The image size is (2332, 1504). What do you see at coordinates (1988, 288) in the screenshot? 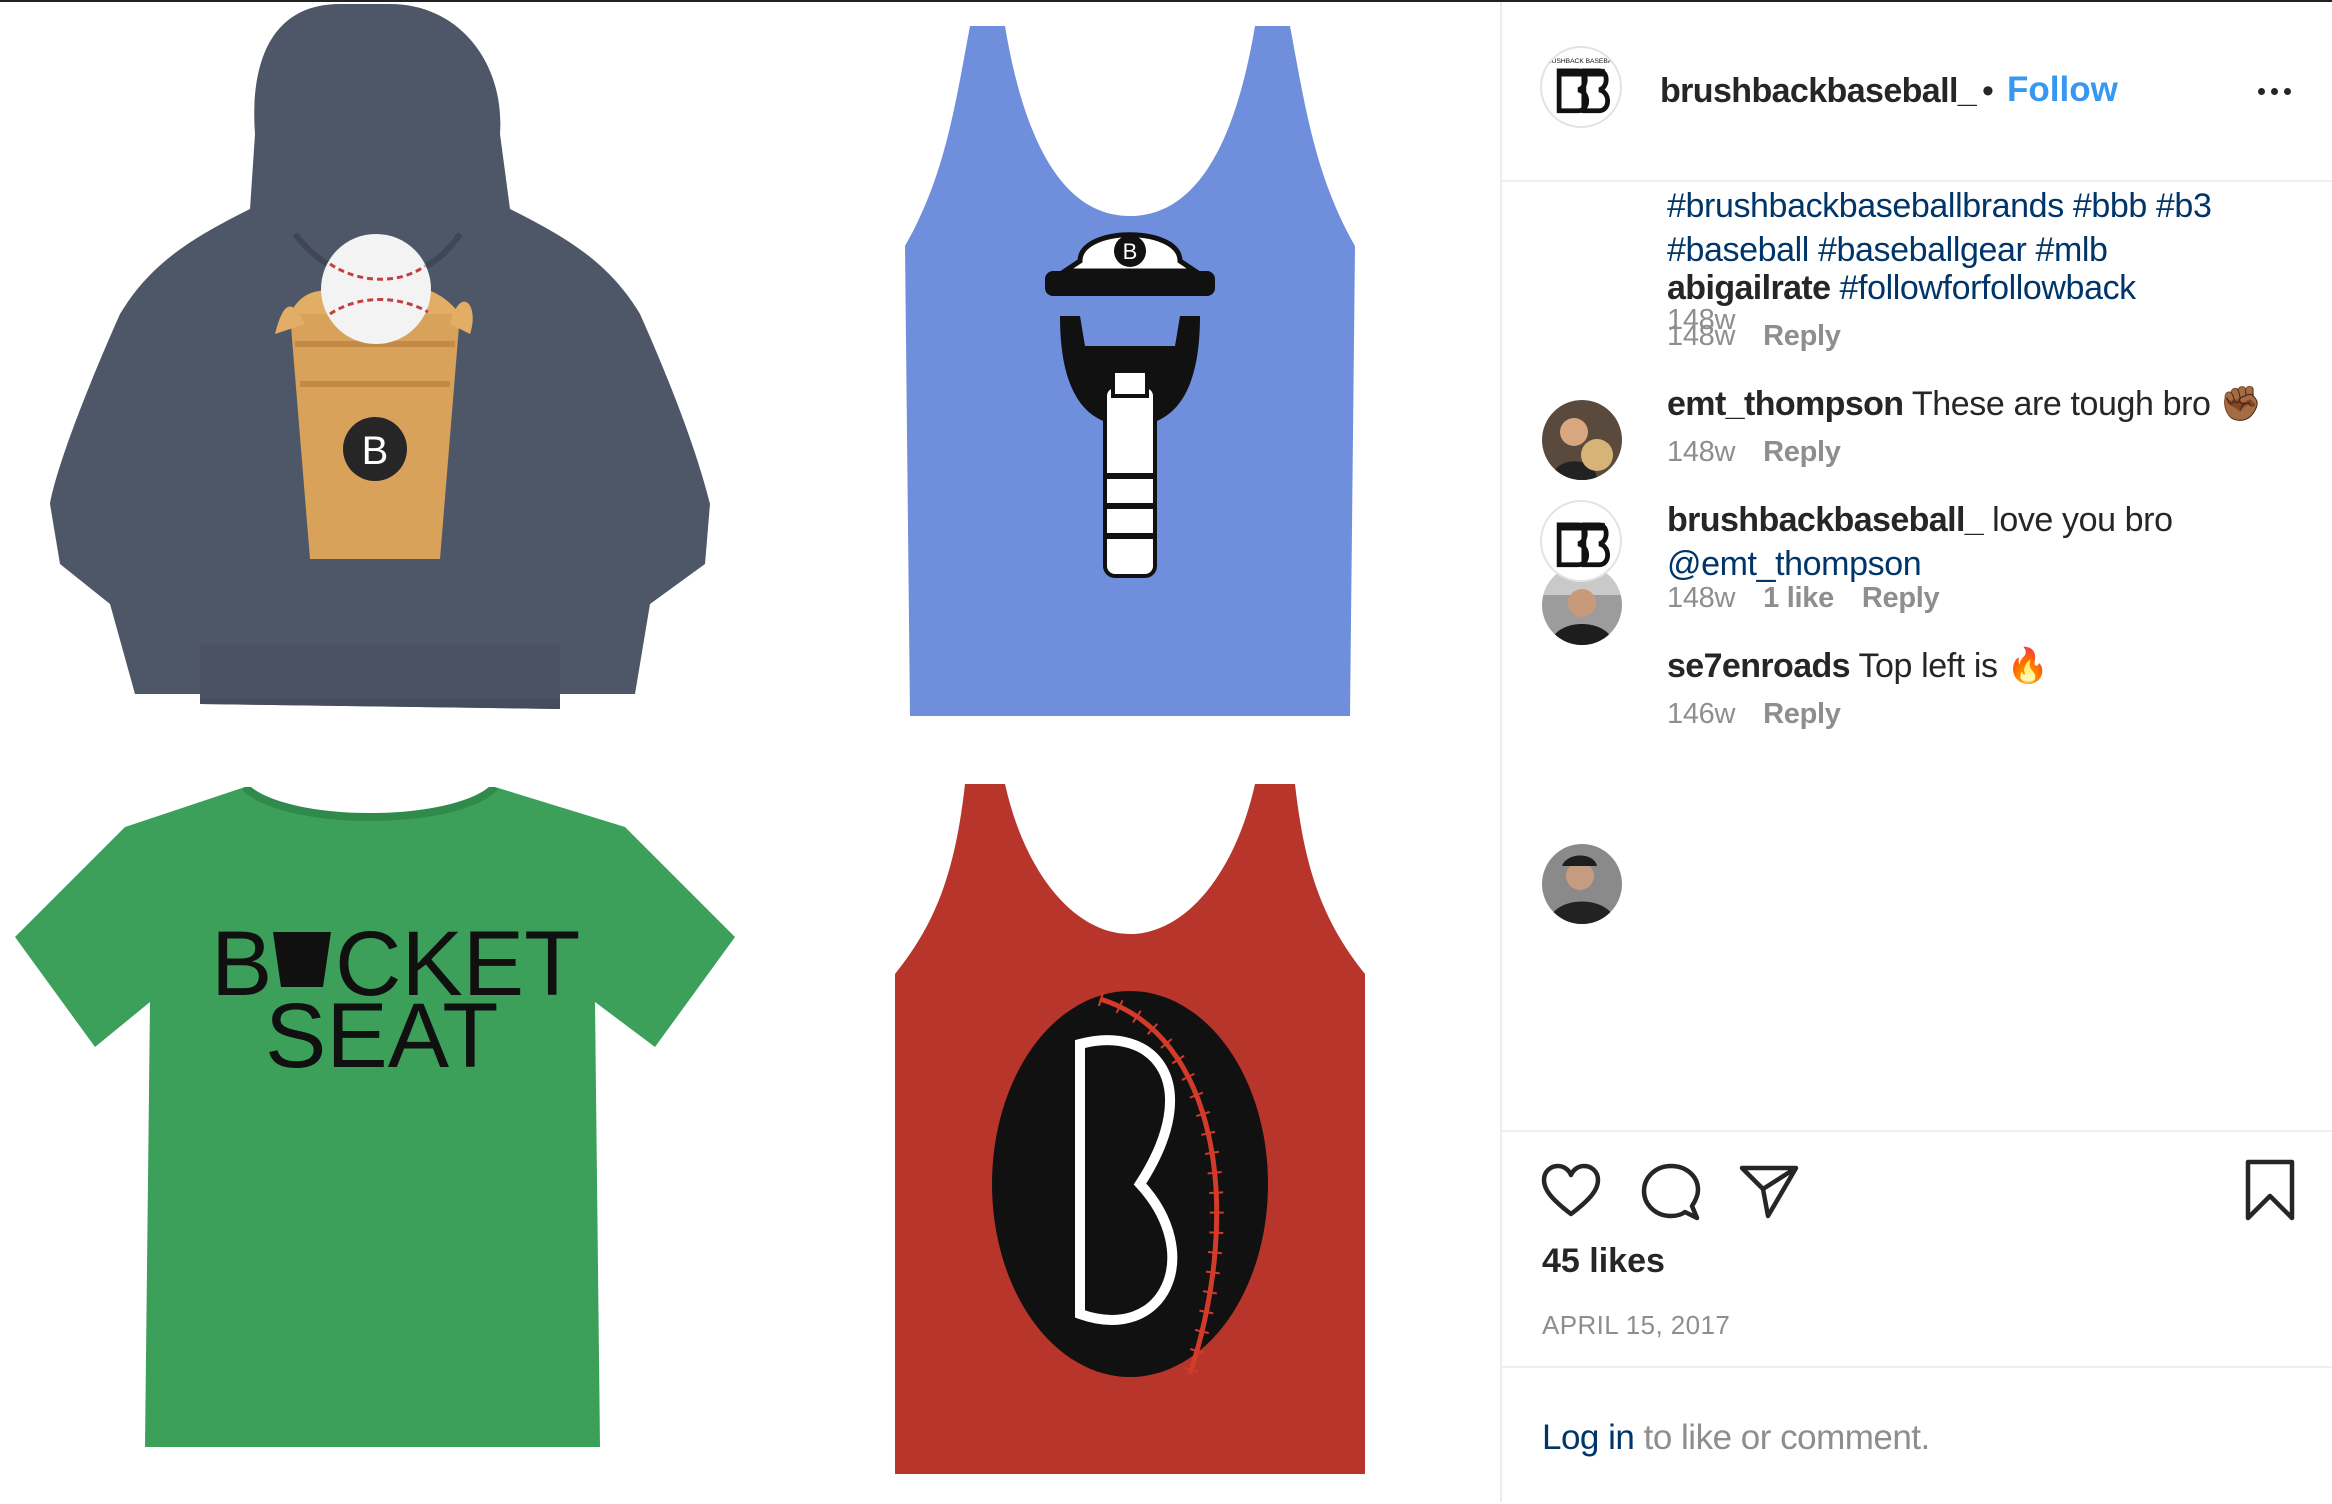
I see `comment-hashtag: #followforfollowback` at bounding box center [1988, 288].